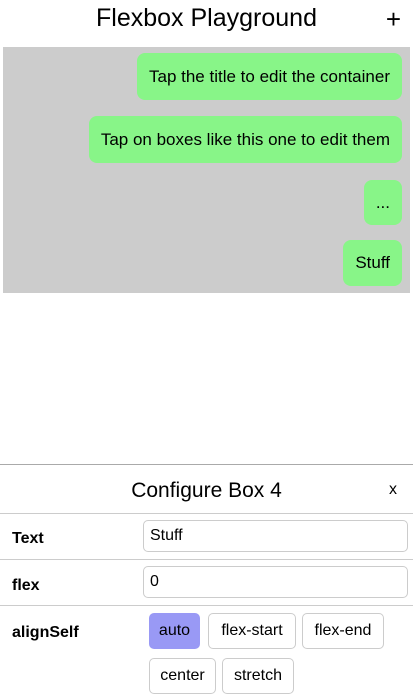 The image size is (413, 700). What do you see at coordinates (26, 585) in the screenshot?
I see `flex-label: flex` at bounding box center [26, 585].